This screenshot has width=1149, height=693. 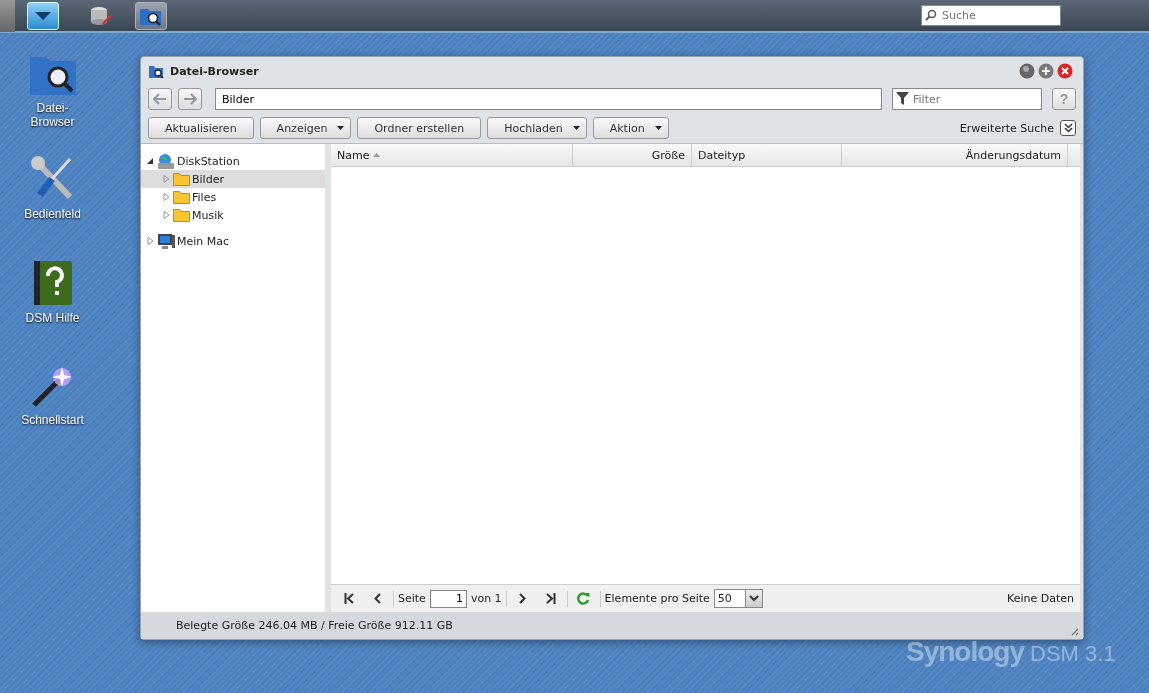 What do you see at coordinates (166, 161) in the screenshot?
I see `server-globe-icon` at bounding box center [166, 161].